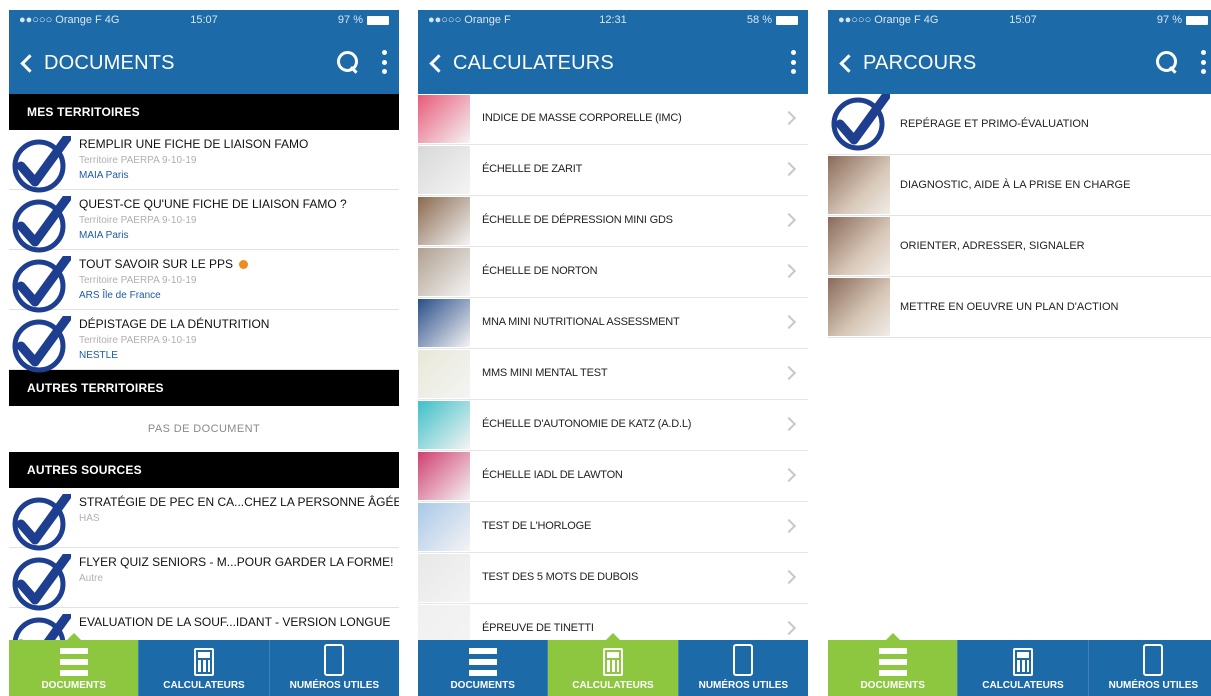  I want to click on back-button: CALCULATEURS, so click(521, 63).